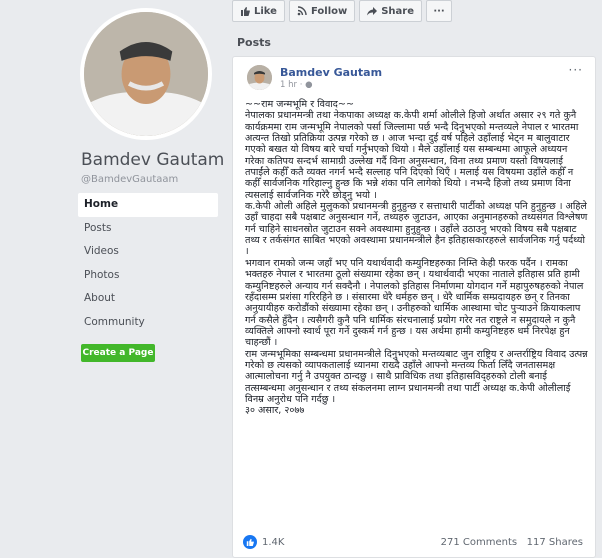  I want to click on post-stats: 1.4K 271 Comments 117 Shares, so click(415, 543).